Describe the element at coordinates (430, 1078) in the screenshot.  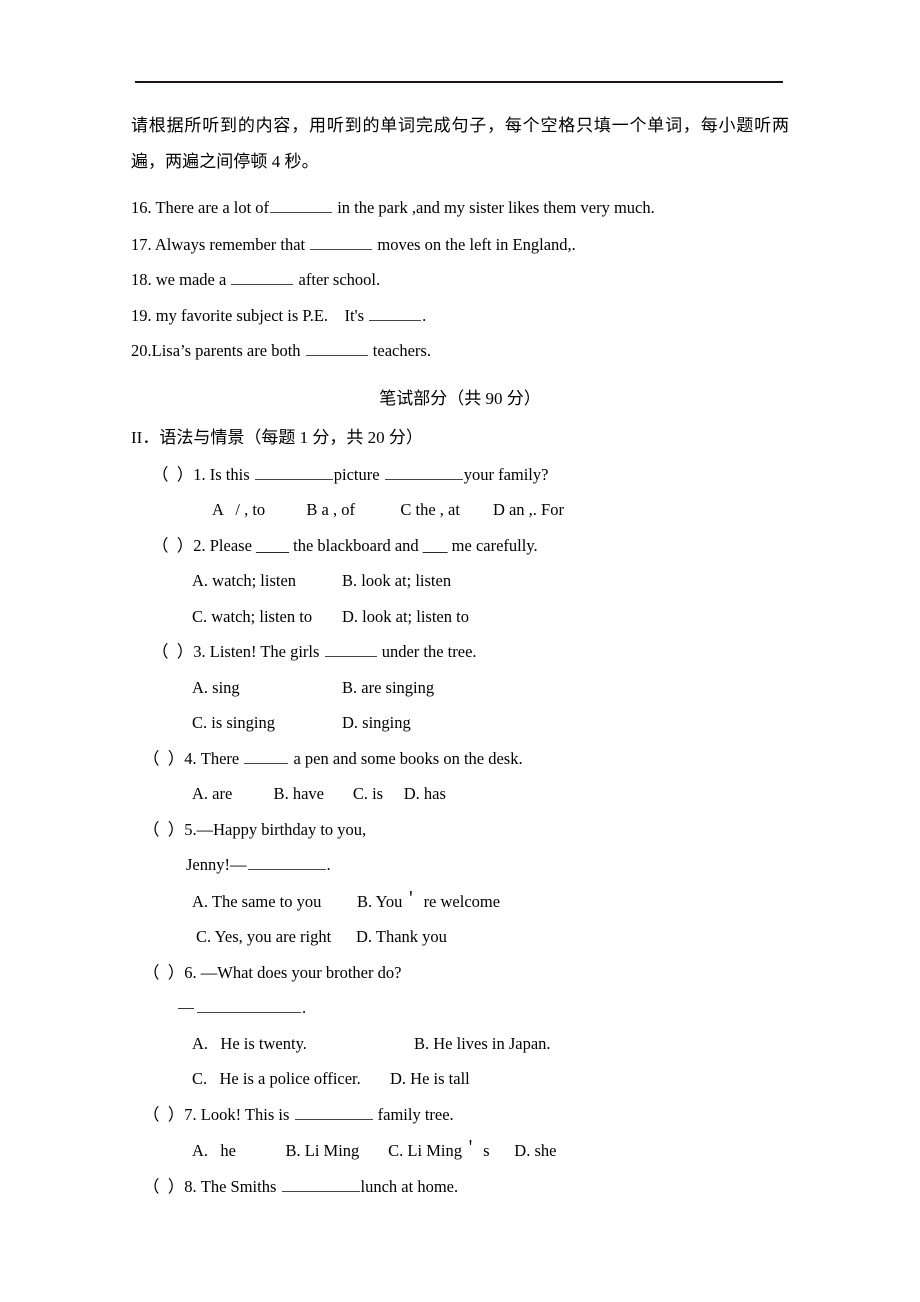
I see `option-d: D. He is tall` at that location.